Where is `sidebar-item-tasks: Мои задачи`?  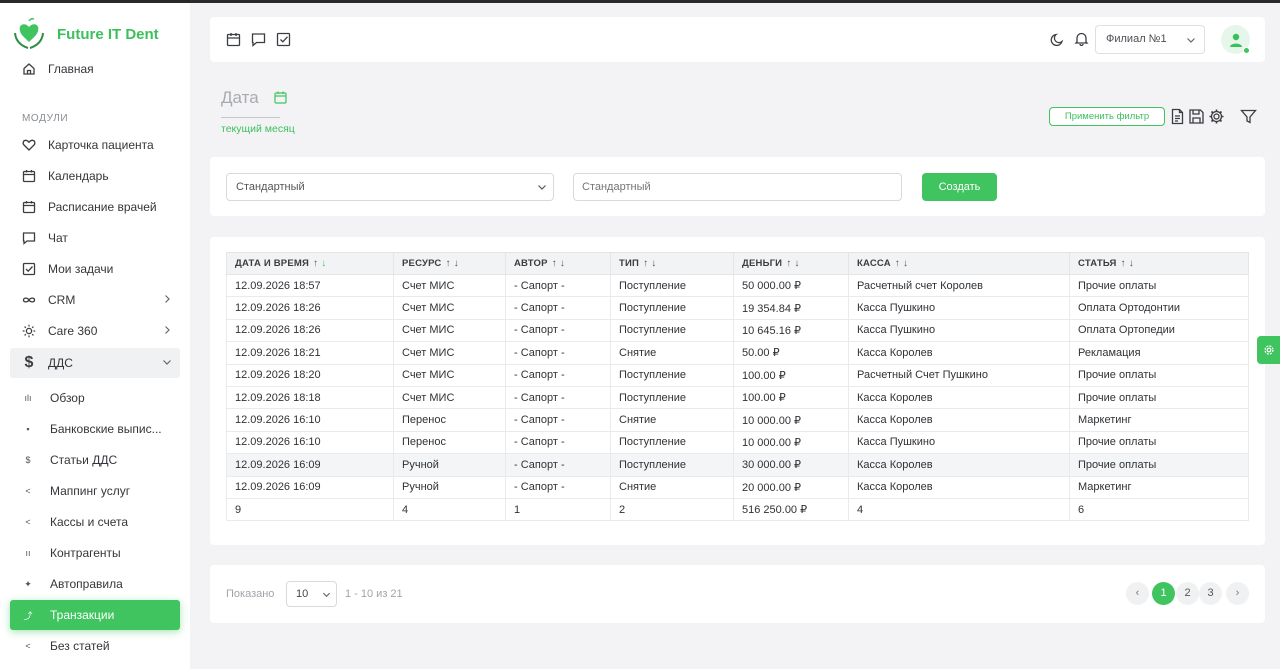
sidebar-item-tasks: Мои задачи is located at coordinates (95, 269).